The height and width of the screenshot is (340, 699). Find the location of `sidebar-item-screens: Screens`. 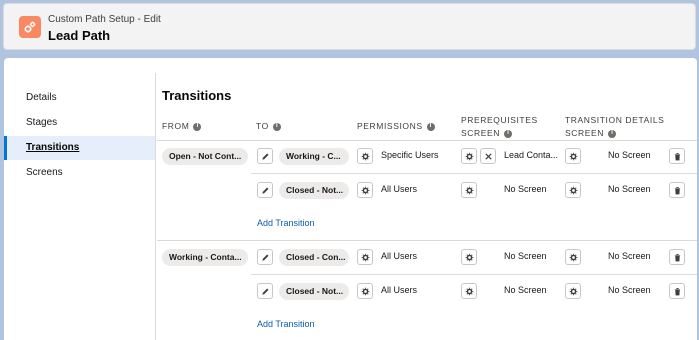

sidebar-item-screens: Screens is located at coordinates (79, 173).